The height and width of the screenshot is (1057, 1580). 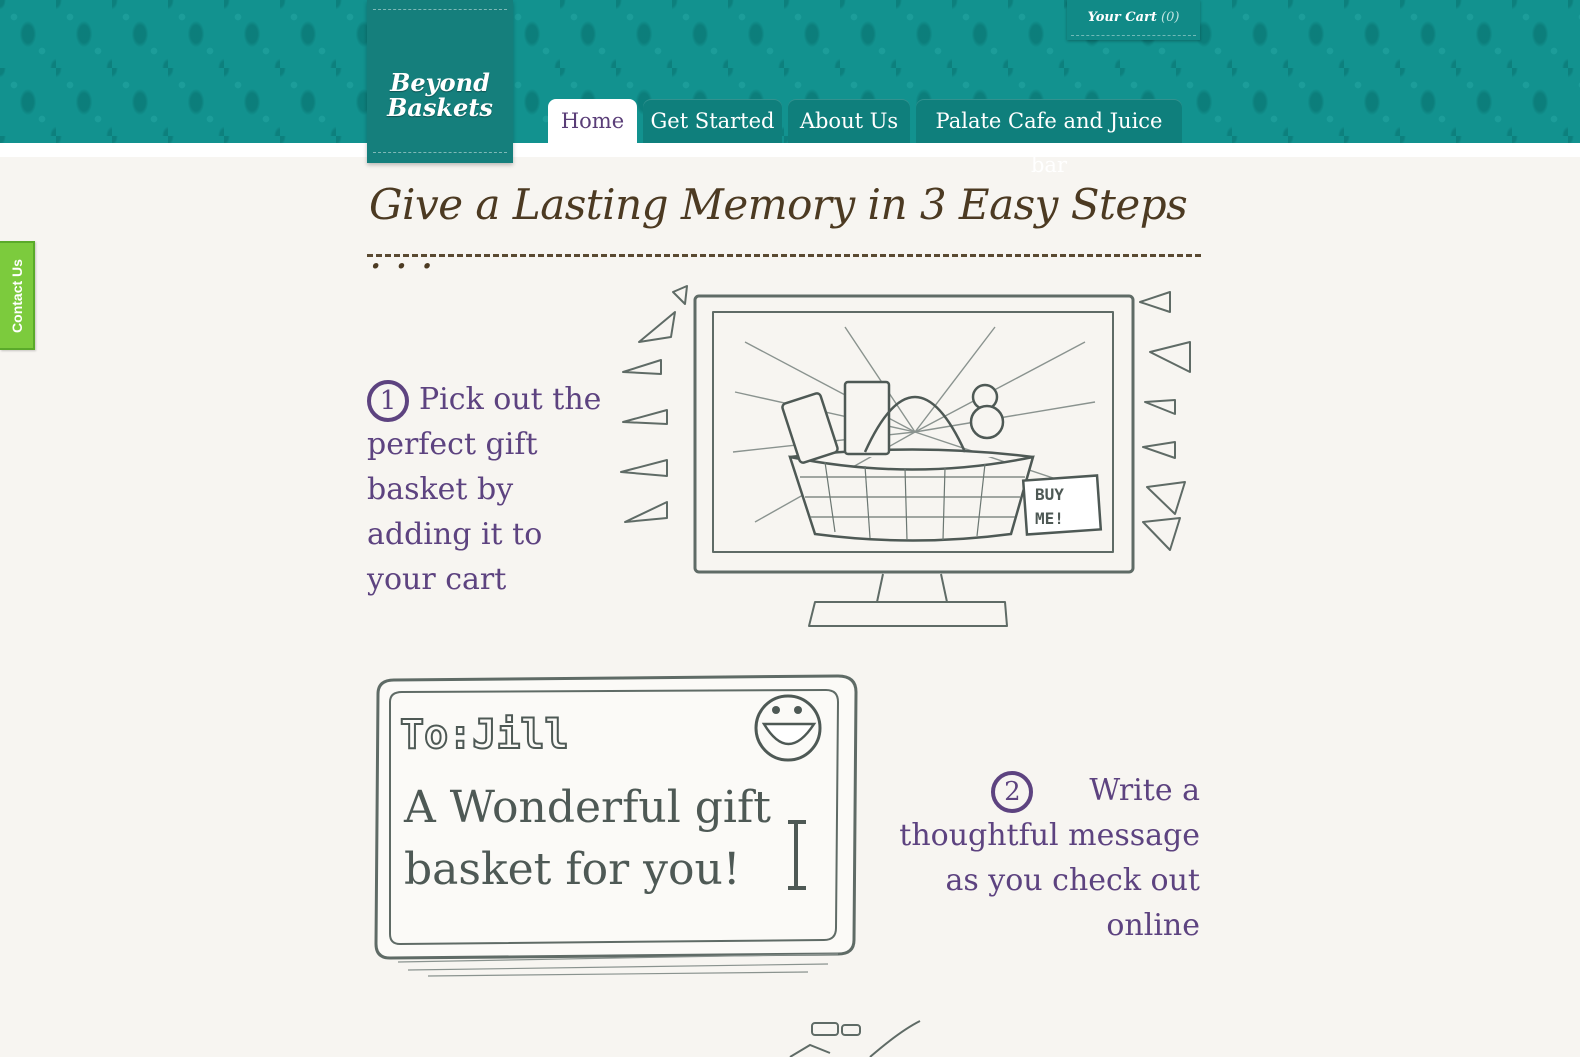 I want to click on svg-text: ME!, so click(x=1049, y=518).